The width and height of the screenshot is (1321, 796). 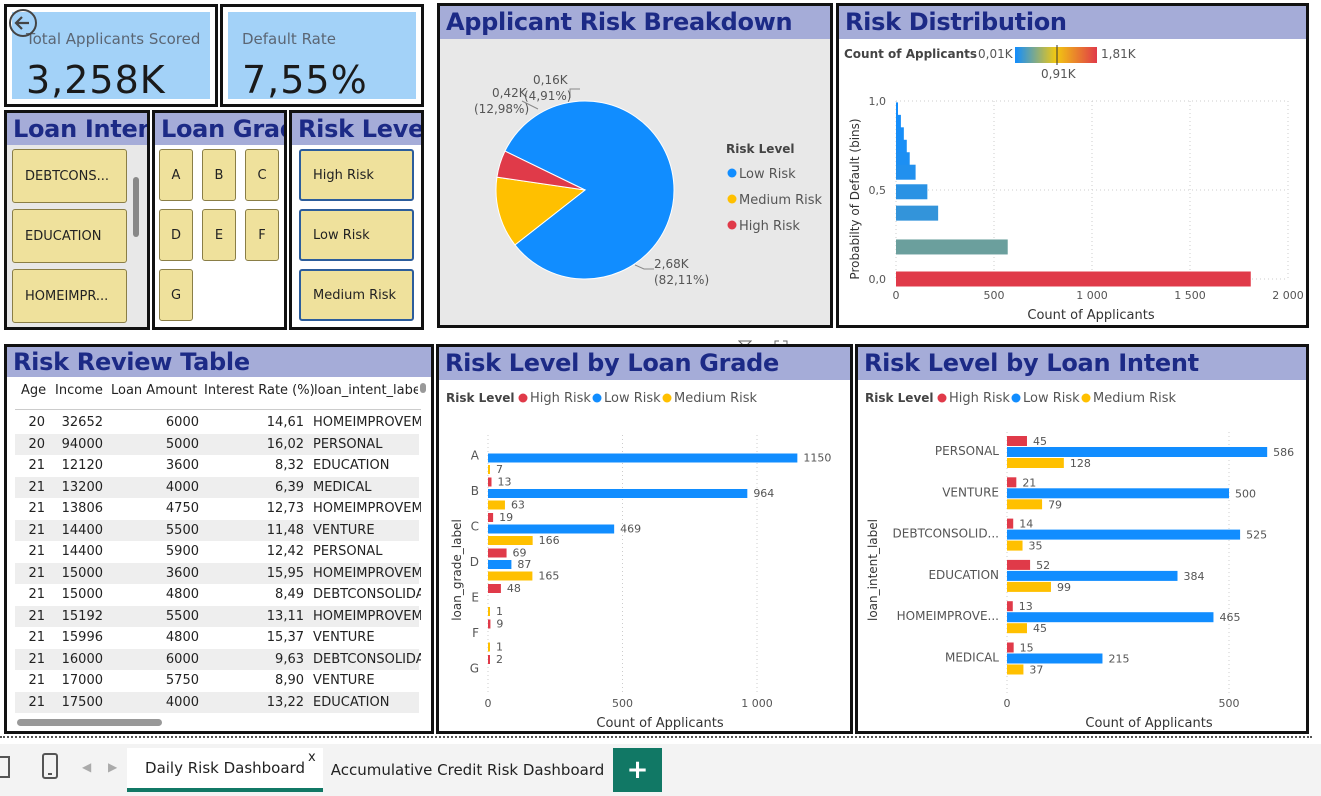 What do you see at coordinates (218, 595) in the screenshot?
I see `table-row: 21 15000 4800 8,49 DEBTCONSOLIDAT` at bounding box center [218, 595].